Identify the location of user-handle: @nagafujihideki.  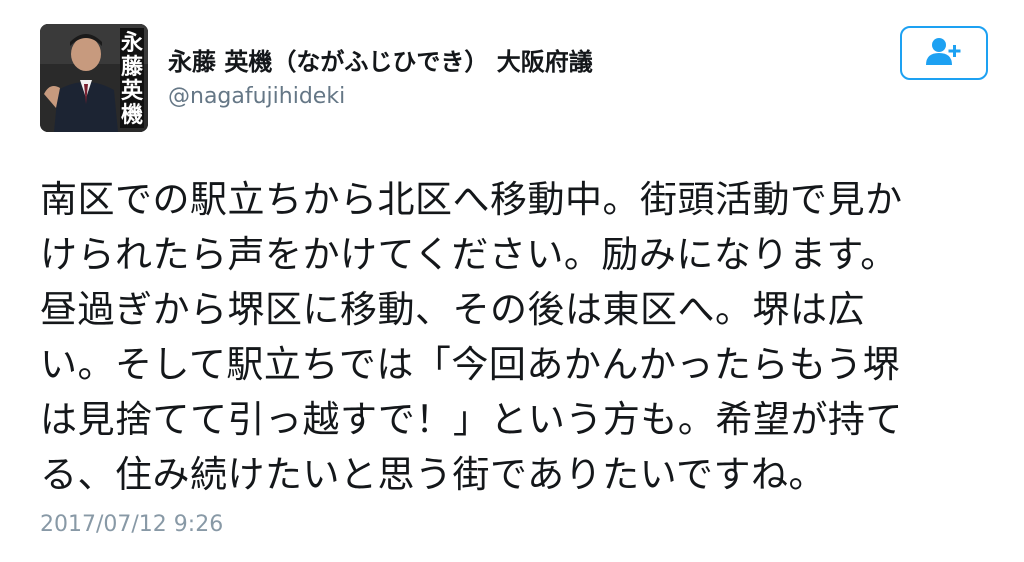
(256, 96).